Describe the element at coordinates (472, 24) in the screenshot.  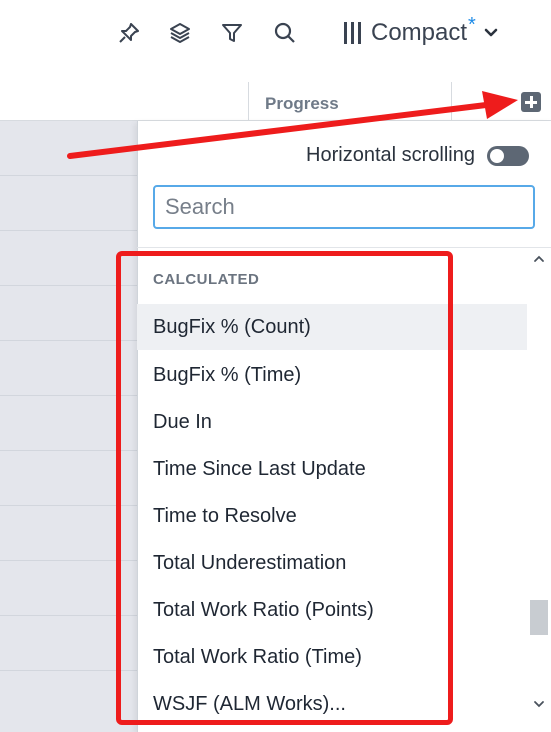
I see `view-modified-marker: *` at that location.